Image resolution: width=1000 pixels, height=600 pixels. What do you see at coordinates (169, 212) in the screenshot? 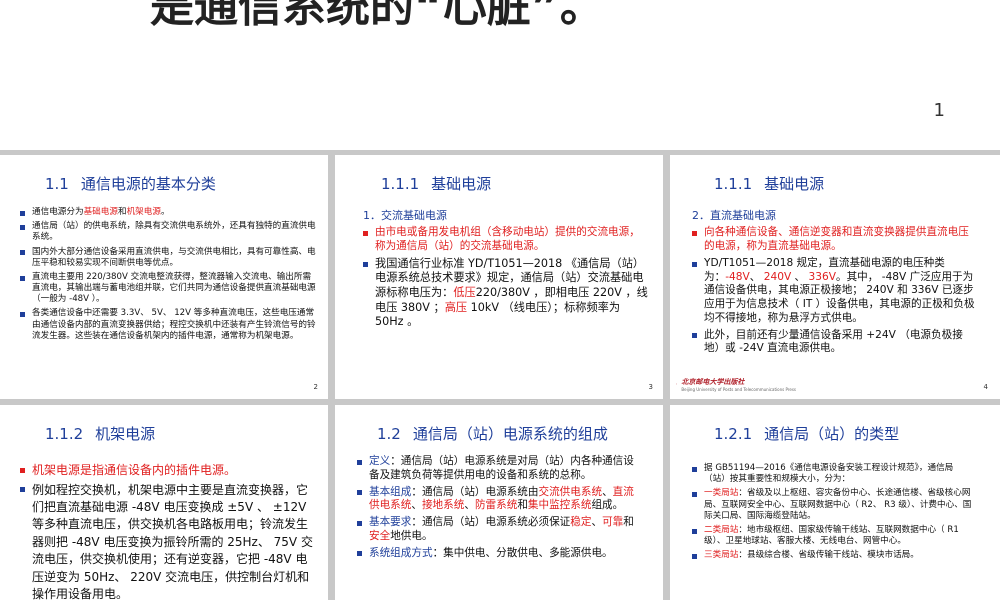
I see `bullet: 通信电源分为基础电源和机架电源。` at bounding box center [169, 212].